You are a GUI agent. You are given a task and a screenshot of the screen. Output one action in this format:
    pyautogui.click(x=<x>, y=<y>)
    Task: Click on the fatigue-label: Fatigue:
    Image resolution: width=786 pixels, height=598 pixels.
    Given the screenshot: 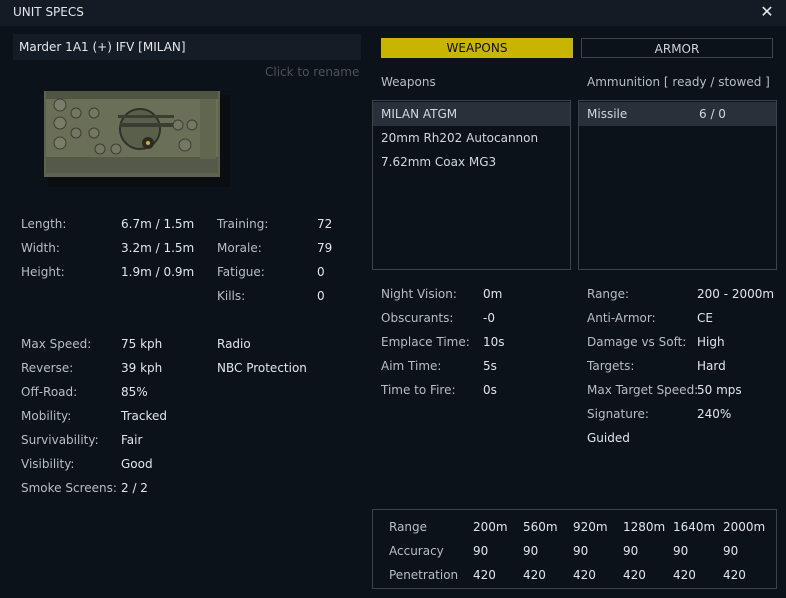 What is the action you would take?
    pyautogui.click(x=241, y=272)
    